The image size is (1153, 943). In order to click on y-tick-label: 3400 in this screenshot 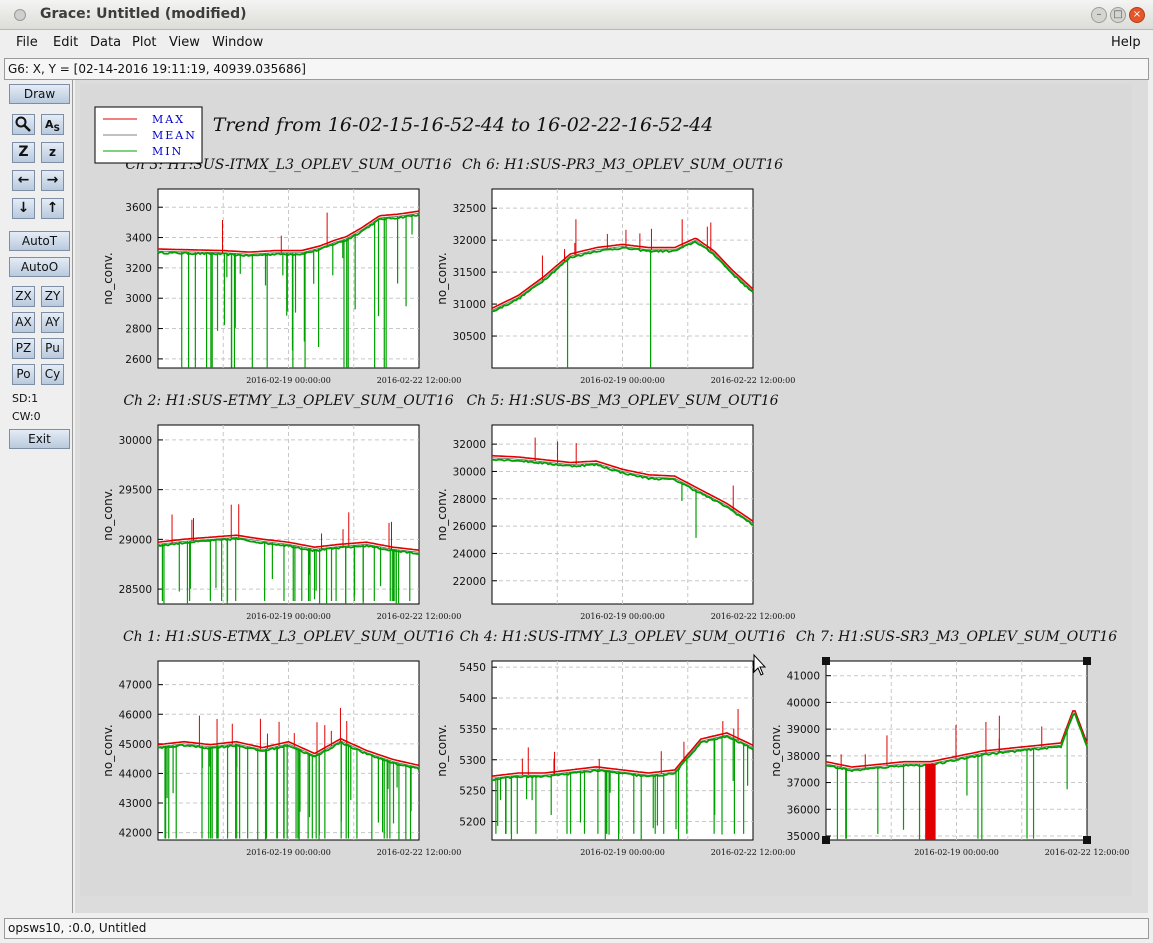, I will do `click(138, 239)`.